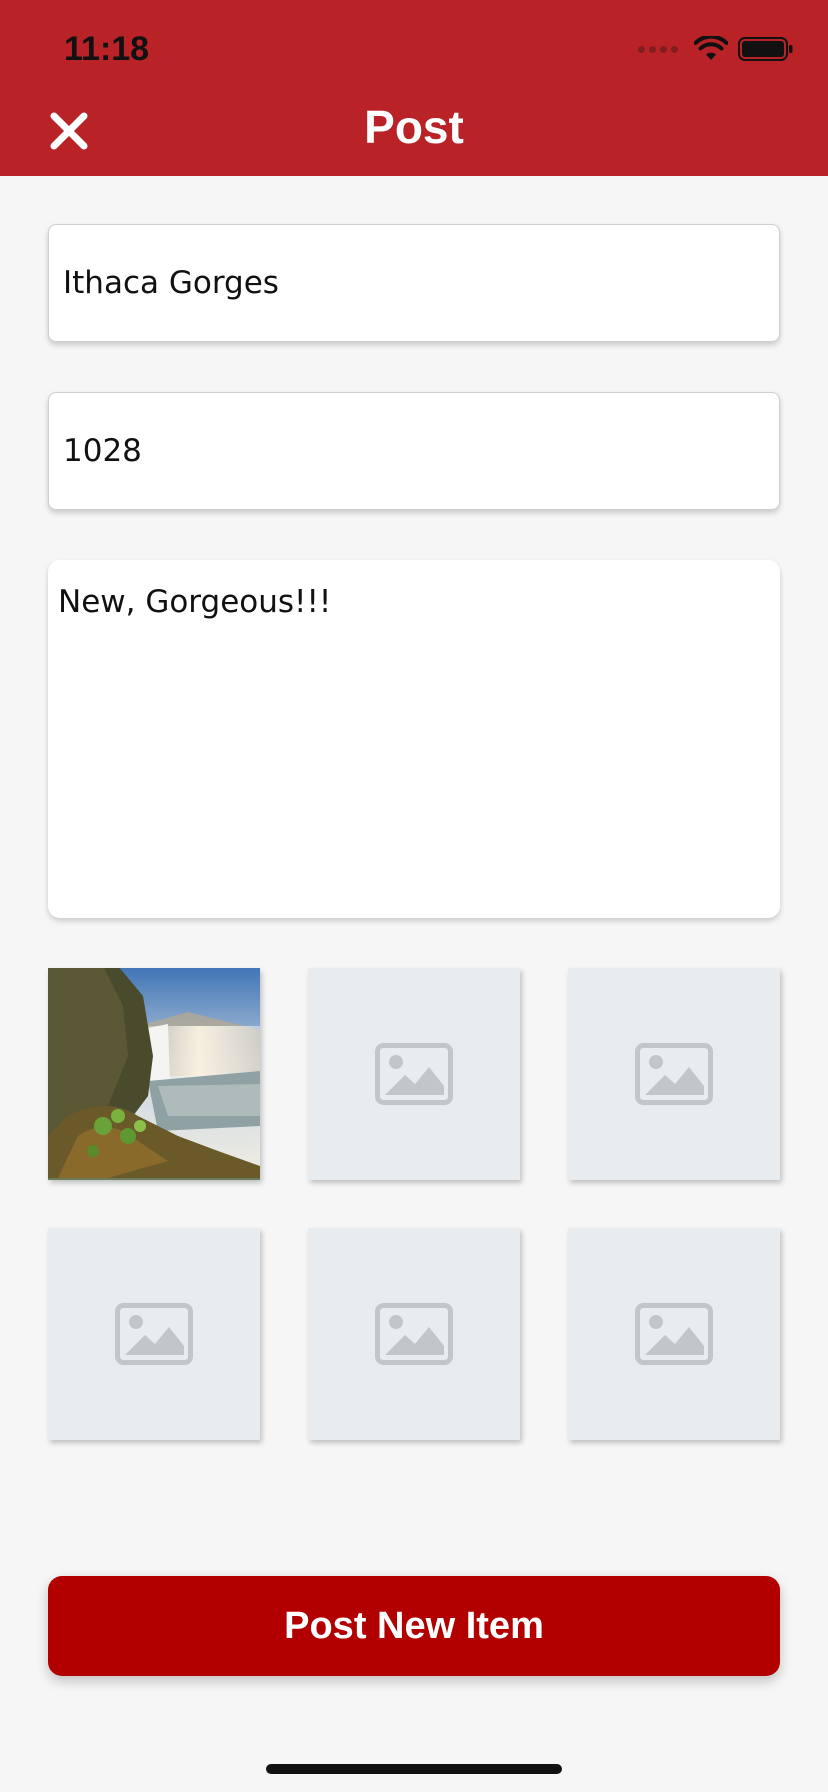  Describe the element at coordinates (766, 49) in the screenshot. I see `battery-icon` at that location.